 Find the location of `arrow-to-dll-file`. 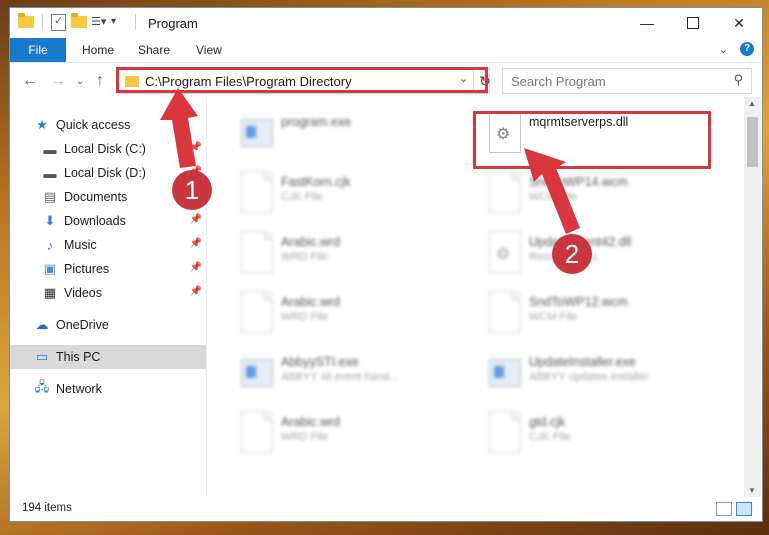

arrow-to-dll-file is located at coordinates (552, 191).